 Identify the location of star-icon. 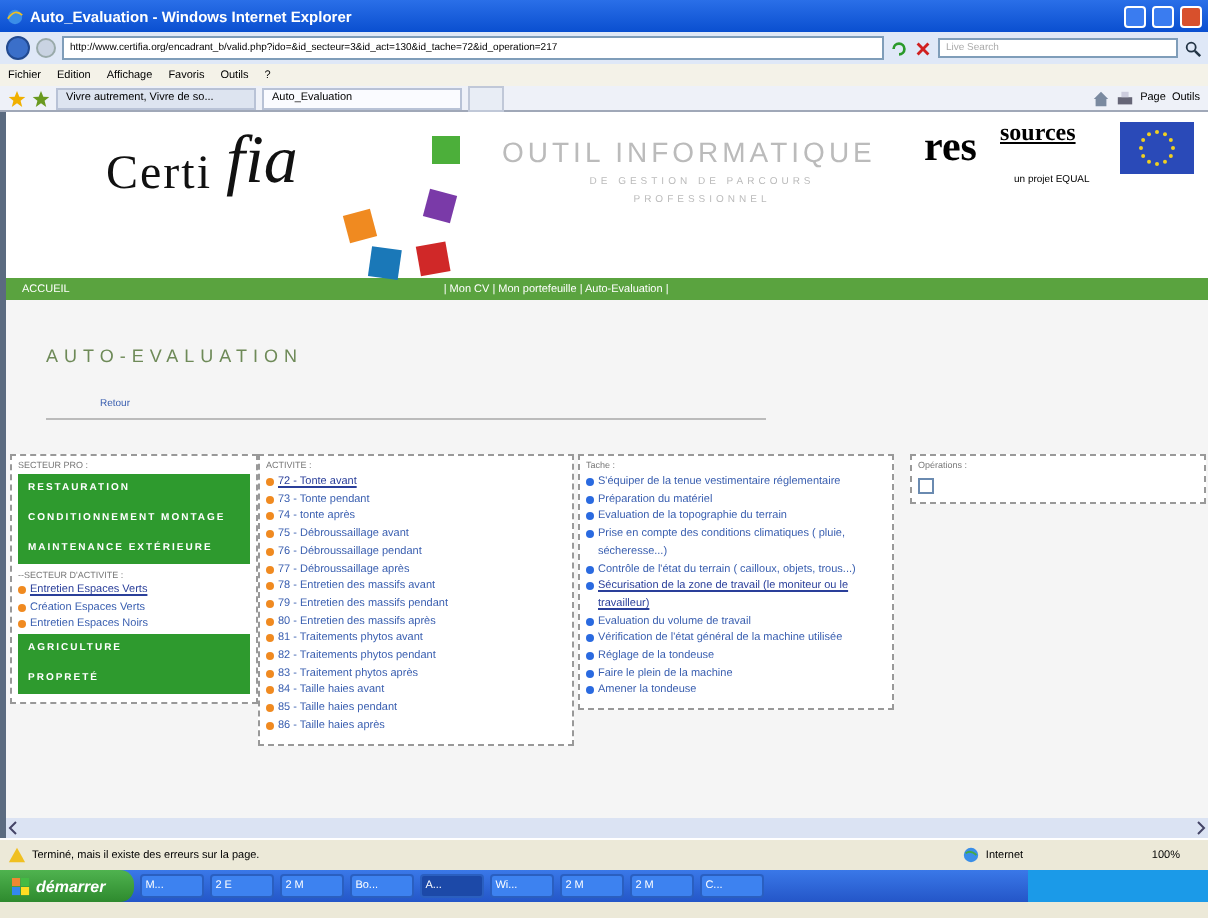
(17, 98).